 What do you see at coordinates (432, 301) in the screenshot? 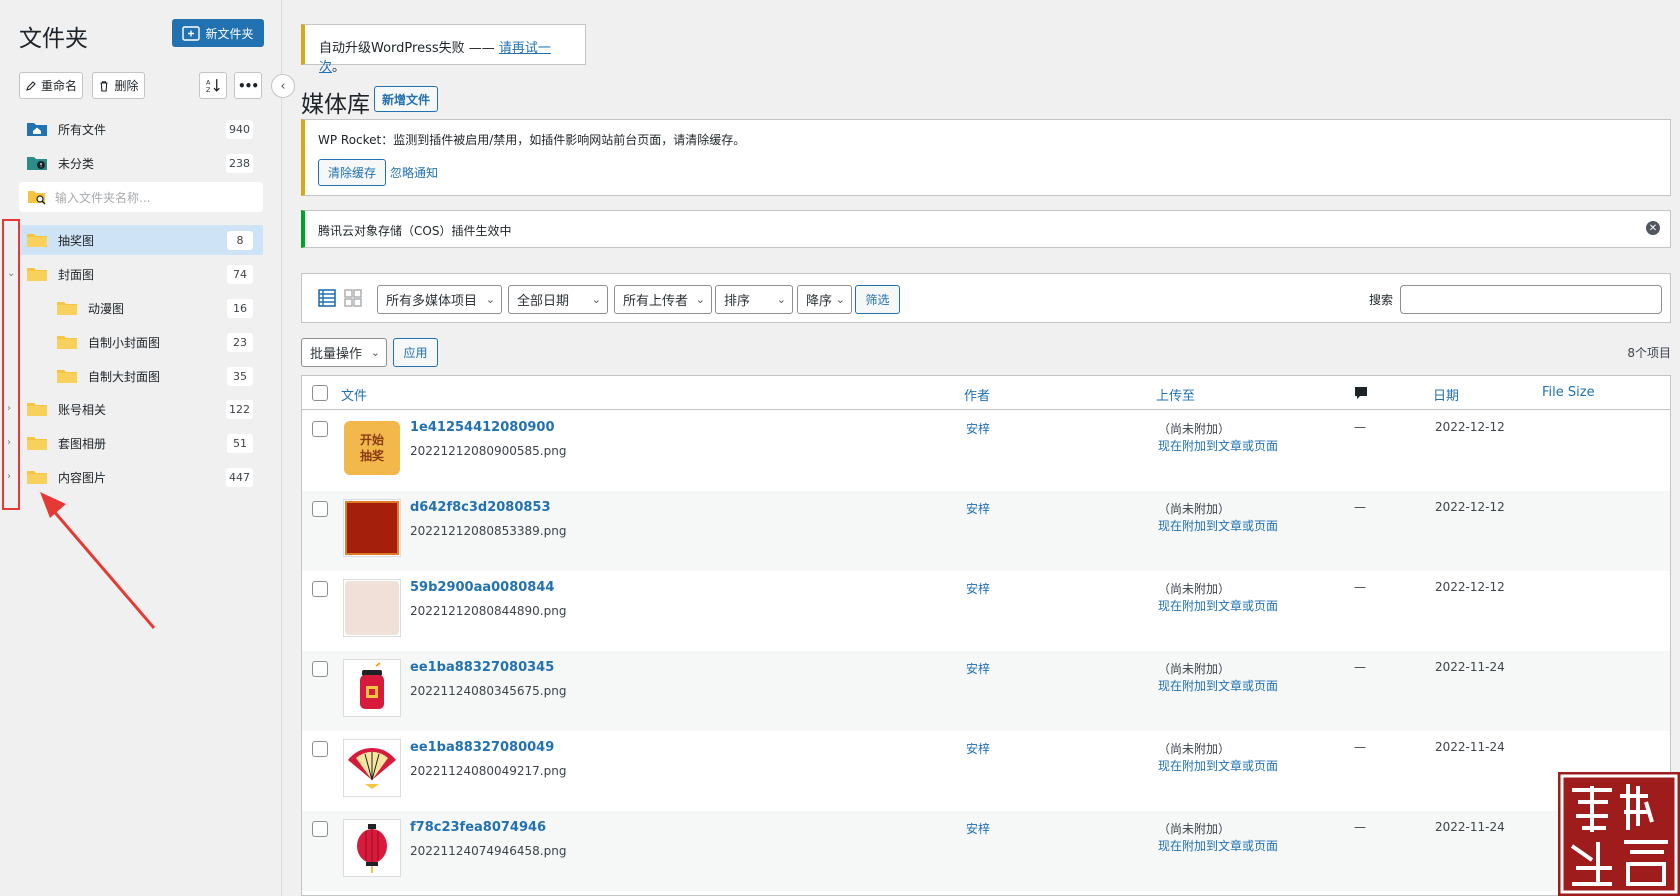
I see `media-type-value: 所有多媒体项目` at bounding box center [432, 301].